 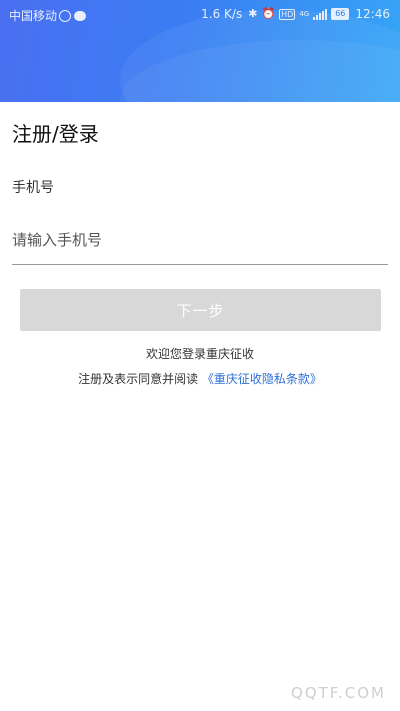 I want to click on hd-icon: HD, so click(x=287, y=14).